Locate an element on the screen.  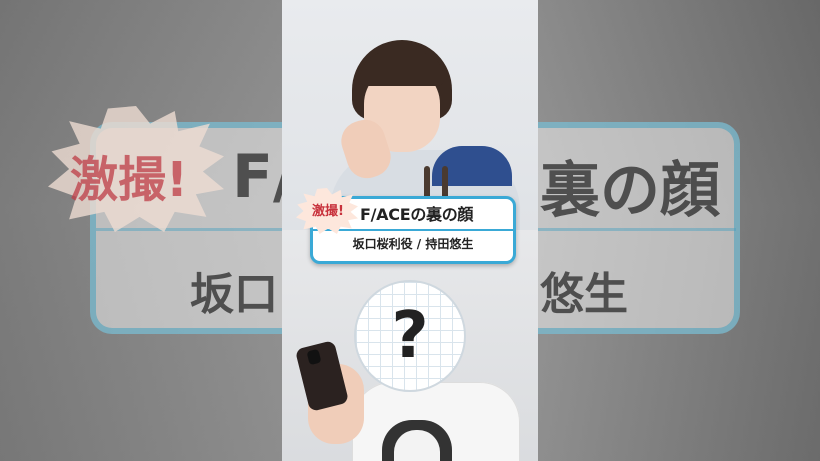
background-title-right: 裏の顔 is located at coordinates (630, 191).